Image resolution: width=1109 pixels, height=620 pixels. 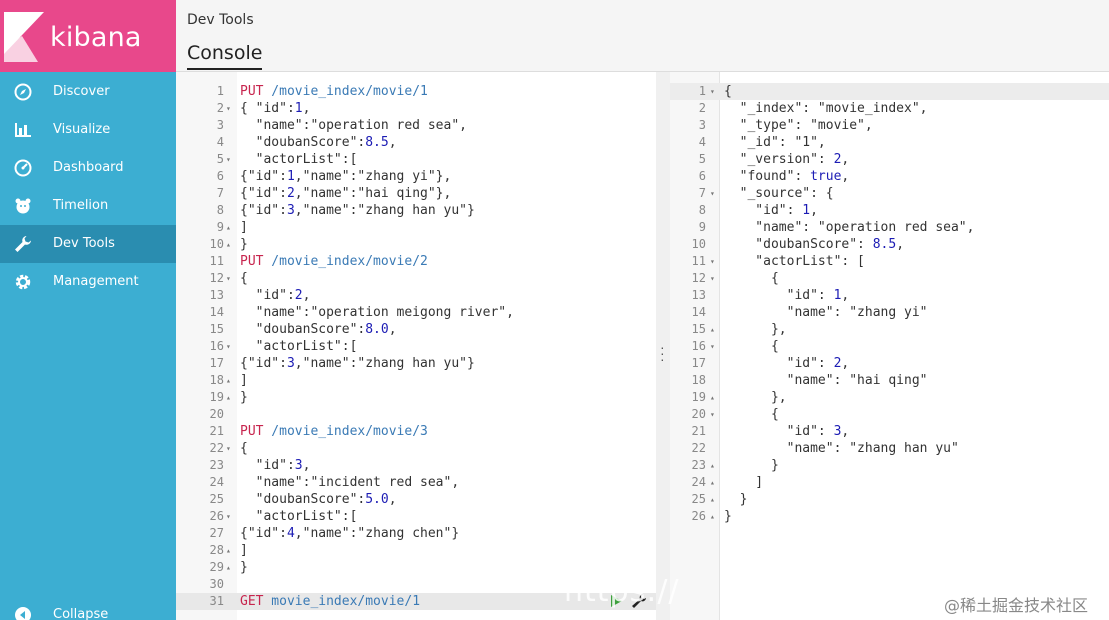 I want to click on code-line: 17 "id": 2,, so click(x=889, y=363).